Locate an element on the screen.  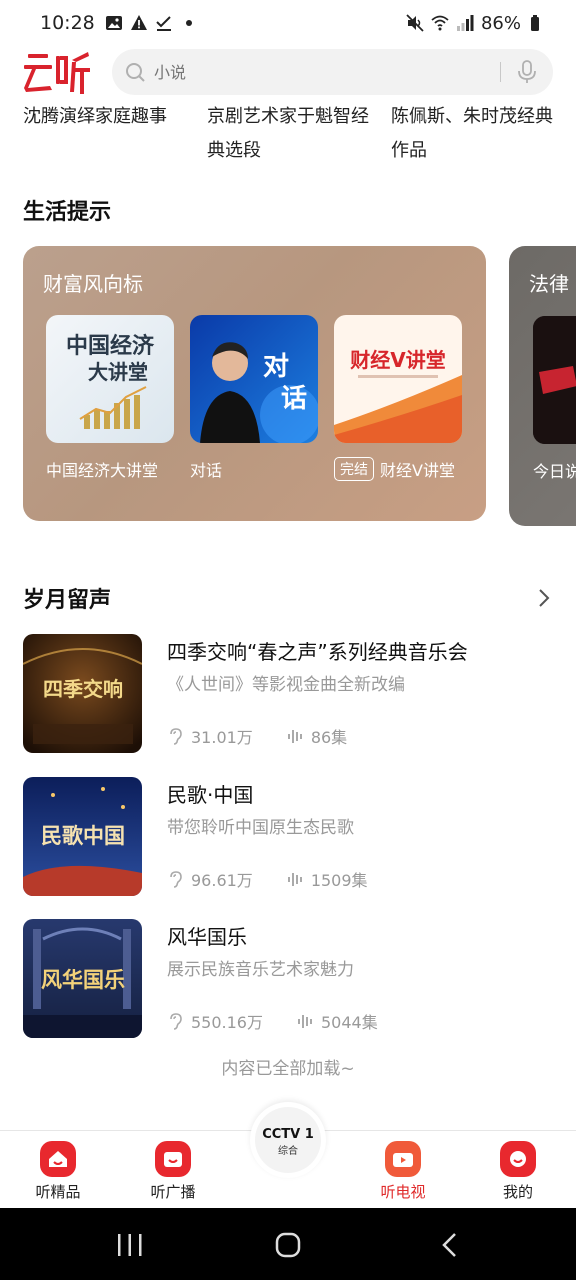
section-title-life-tips: 生活提示 is located at coordinates (67, 212).